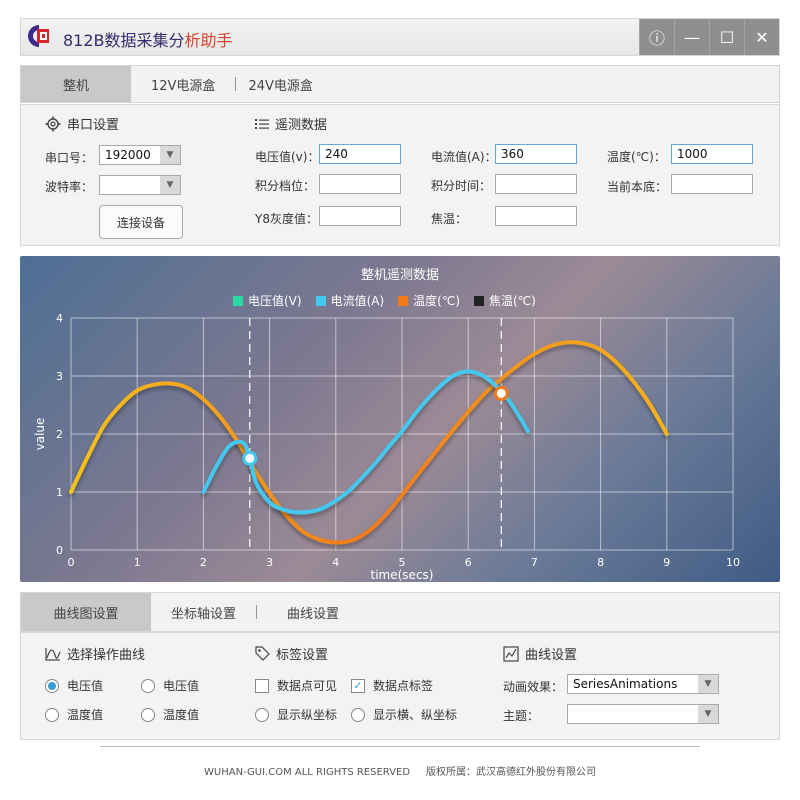 The image size is (800, 800). What do you see at coordinates (262, 685) in the screenshot?
I see `checkbox` at bounding box center [262, 685].